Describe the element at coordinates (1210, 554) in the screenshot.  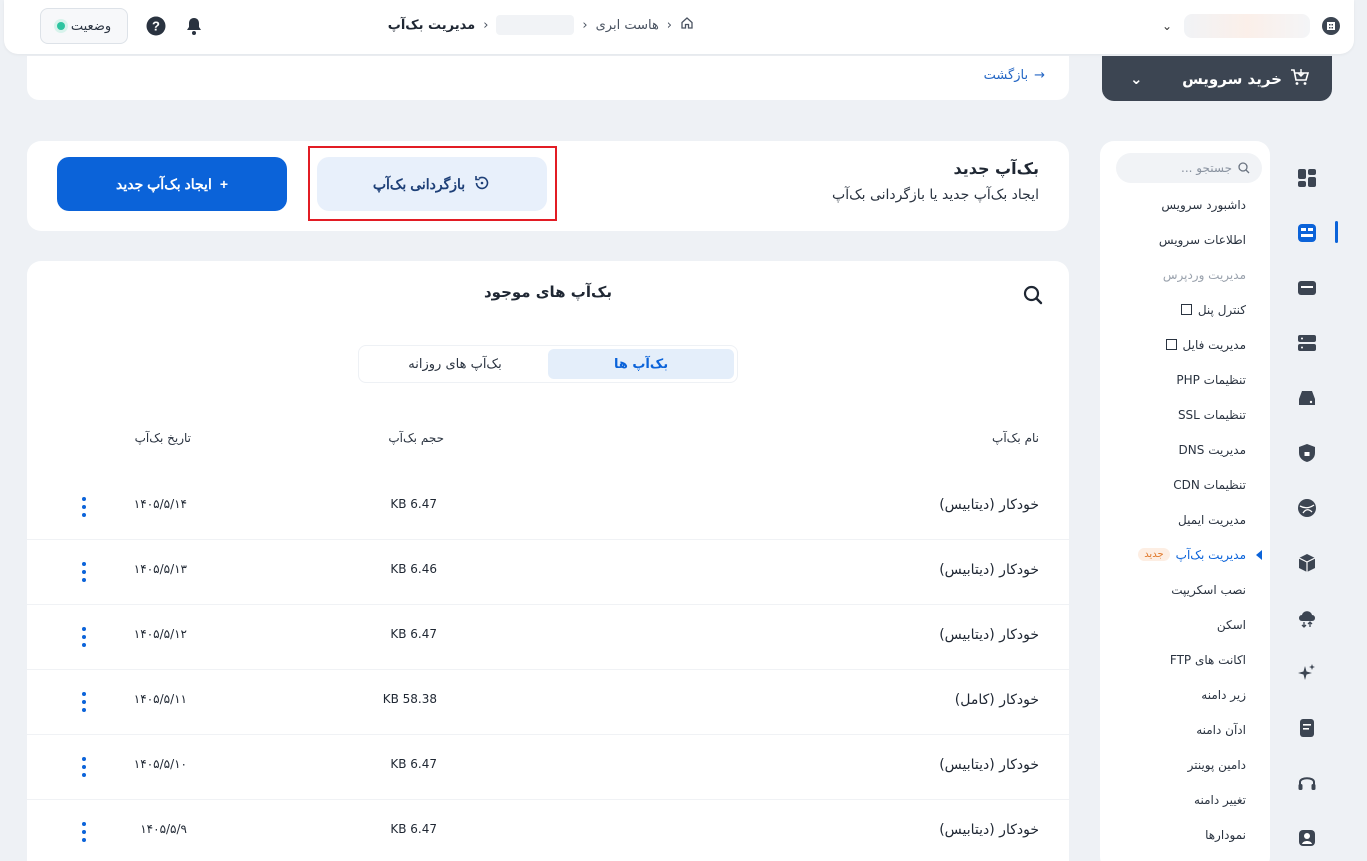
I see `sidebar-item-label: مدیریت بک‌آپ` at that location.